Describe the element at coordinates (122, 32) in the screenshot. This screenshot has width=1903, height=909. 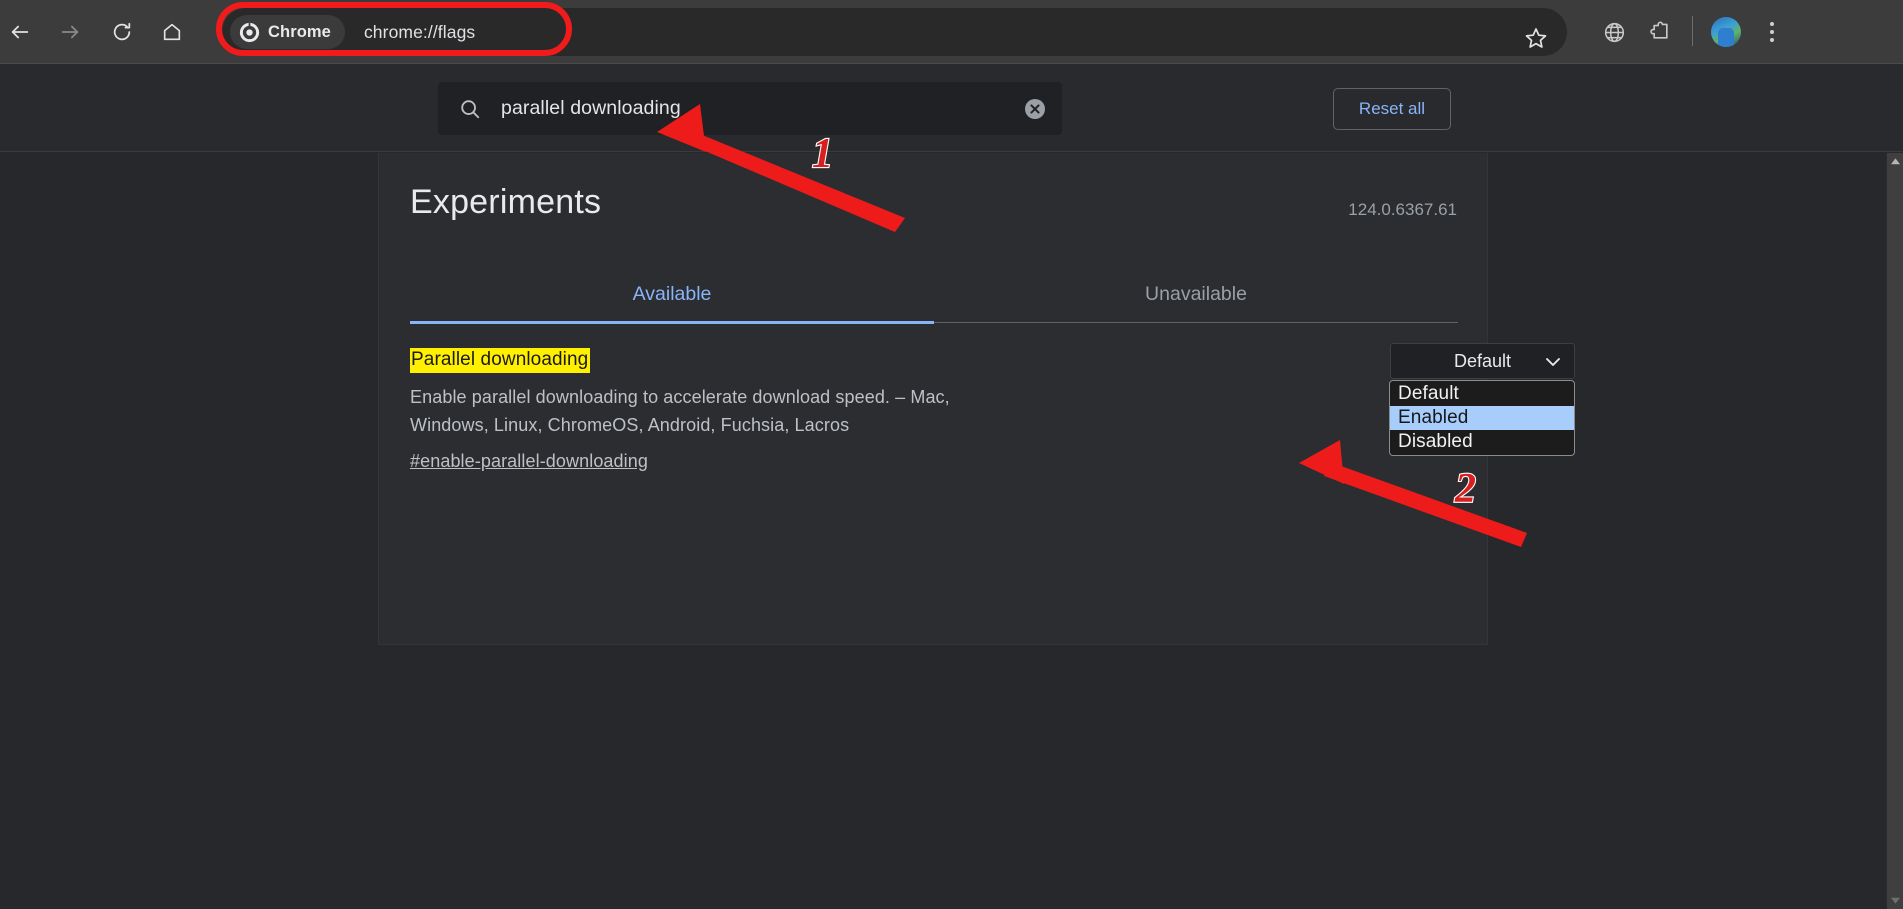
I see `reload-icon` at that location.